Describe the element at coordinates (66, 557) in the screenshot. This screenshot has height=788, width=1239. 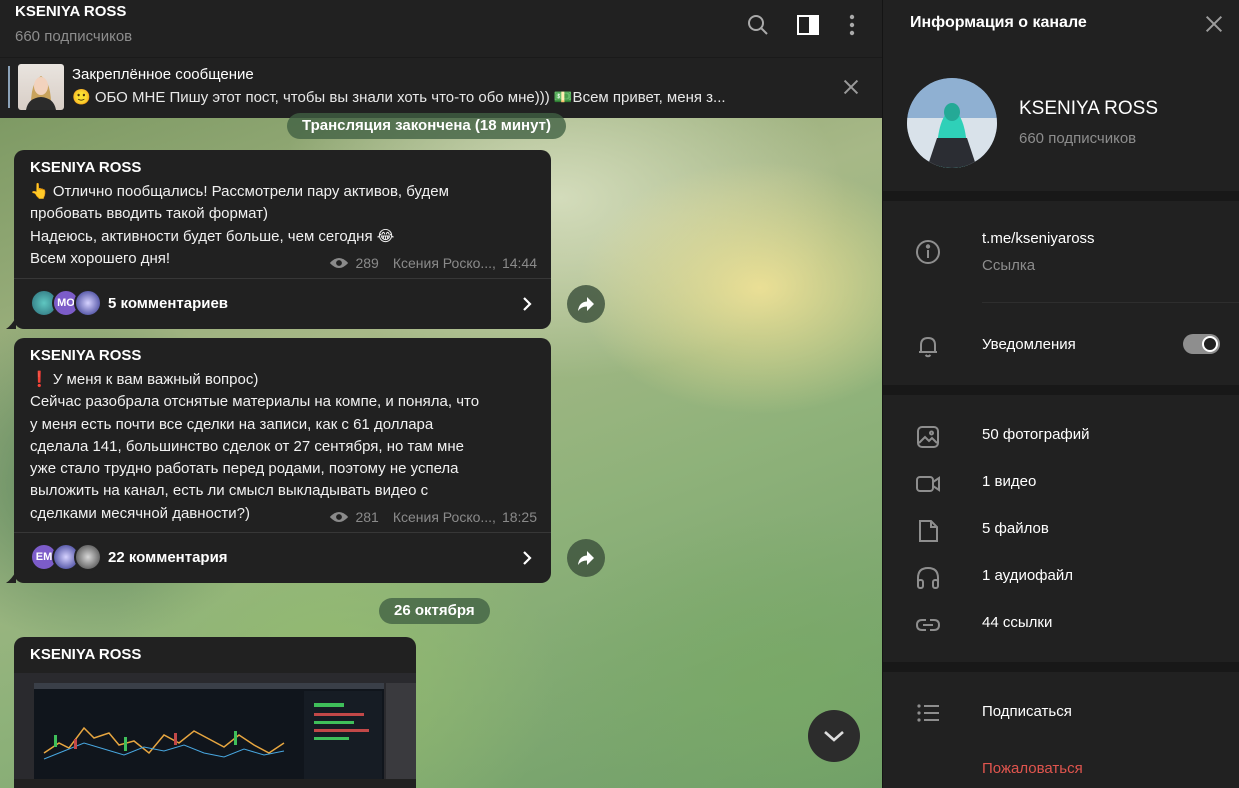
I see `commenter-avatars: EM` at that location.